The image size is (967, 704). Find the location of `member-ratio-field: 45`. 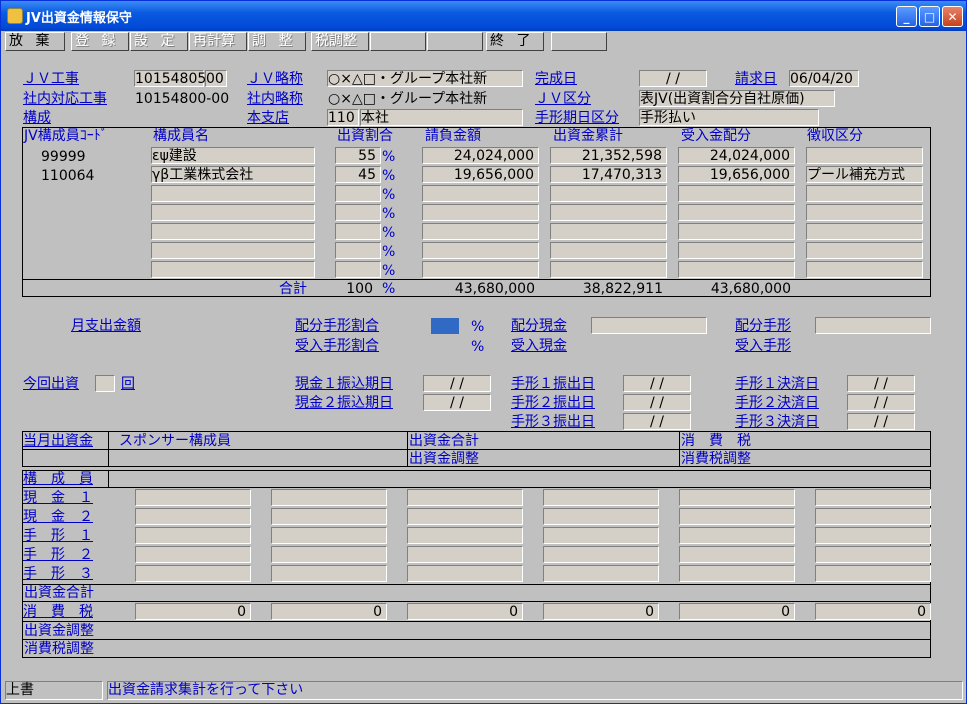

member-ratio-field: 45 is located at coordinates (358, 174).